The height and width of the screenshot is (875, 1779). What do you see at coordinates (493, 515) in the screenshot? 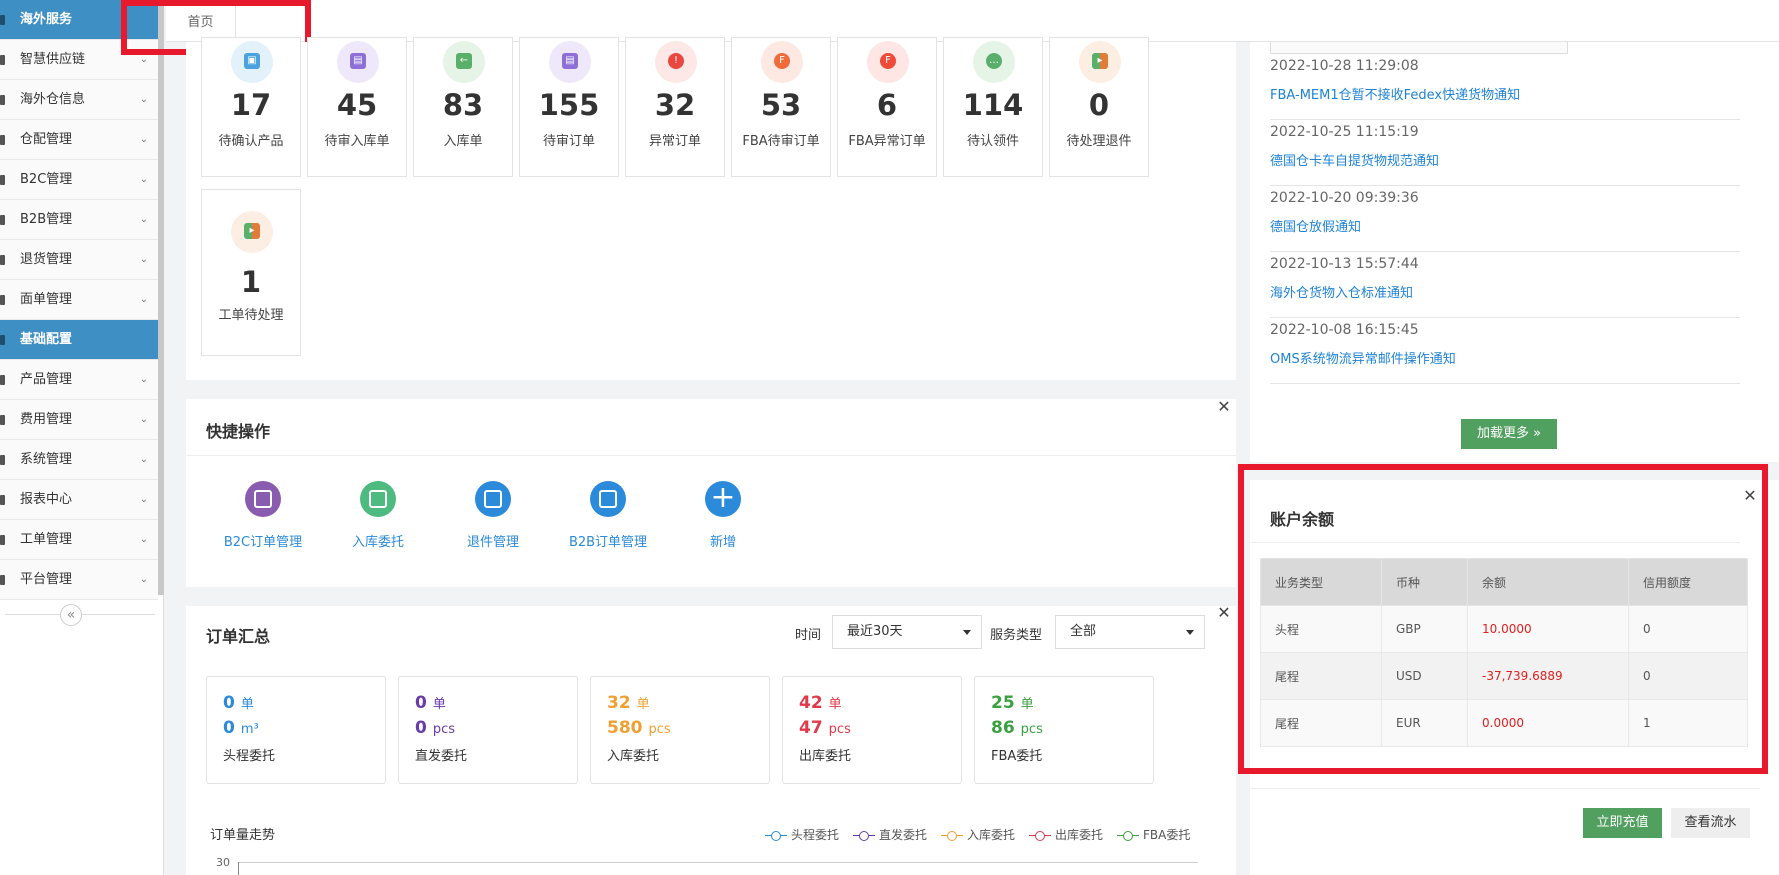
I see `quick-returns: 退件管理` at bounding box center [493, 515].